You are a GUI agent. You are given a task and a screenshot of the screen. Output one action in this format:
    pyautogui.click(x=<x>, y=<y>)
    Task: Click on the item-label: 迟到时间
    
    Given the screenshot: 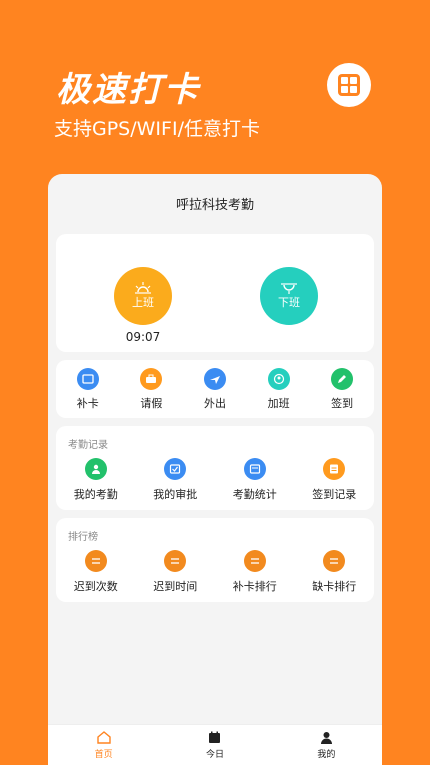 What is the action you would take?
    pyautogui.click(x=175, y=586)
    